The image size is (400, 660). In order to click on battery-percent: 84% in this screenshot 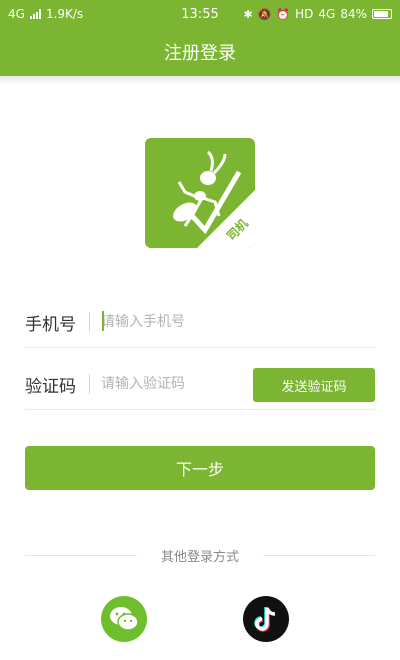, I will do `click(353, 14)`.